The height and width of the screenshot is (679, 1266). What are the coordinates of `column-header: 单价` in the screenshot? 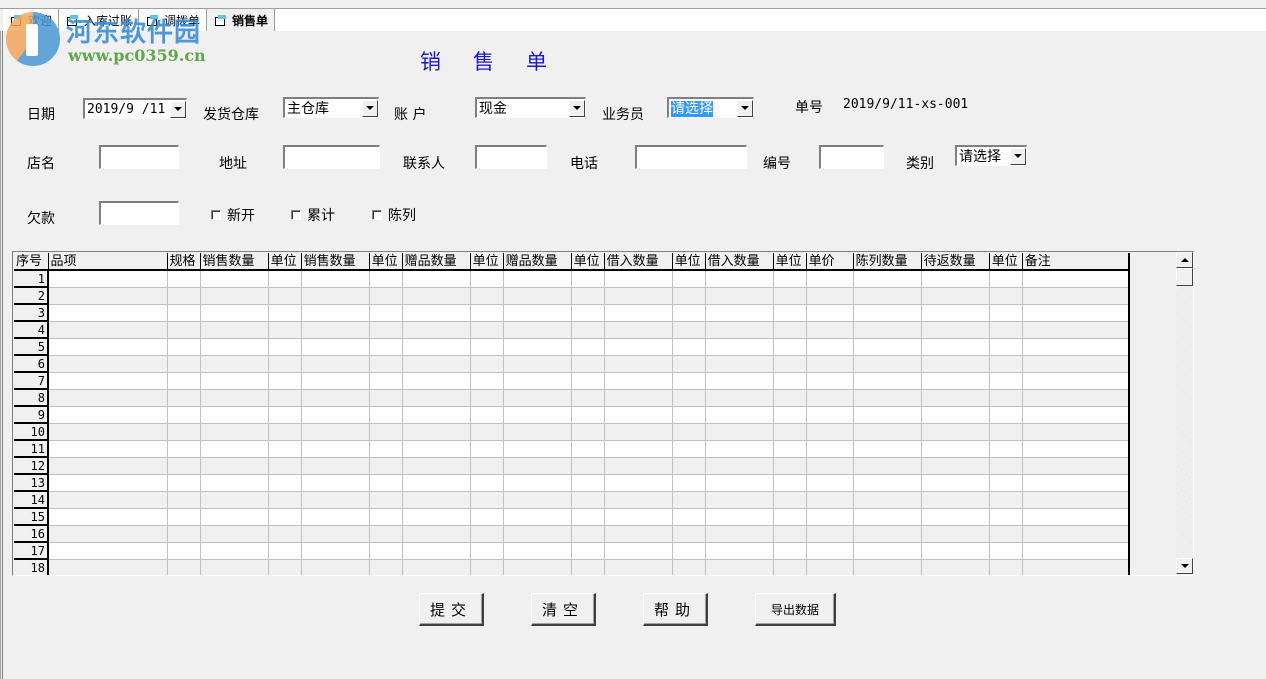 It's located at (830, 262).